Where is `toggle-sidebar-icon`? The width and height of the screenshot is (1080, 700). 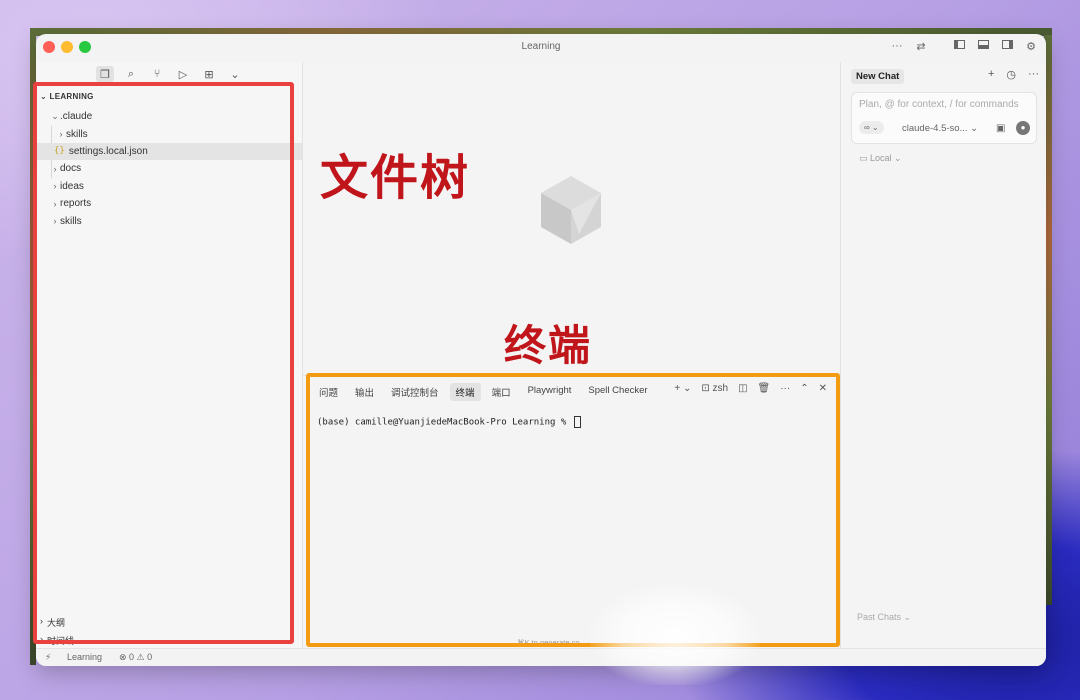
toggle-sidebar-icon is located at coordinates (959, 46).